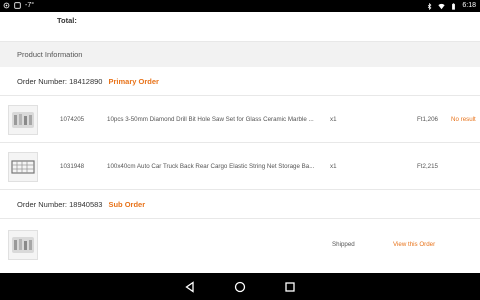 The height and width of the screenshot is (300, 480). I want to click on back-button, so click(190, 287).